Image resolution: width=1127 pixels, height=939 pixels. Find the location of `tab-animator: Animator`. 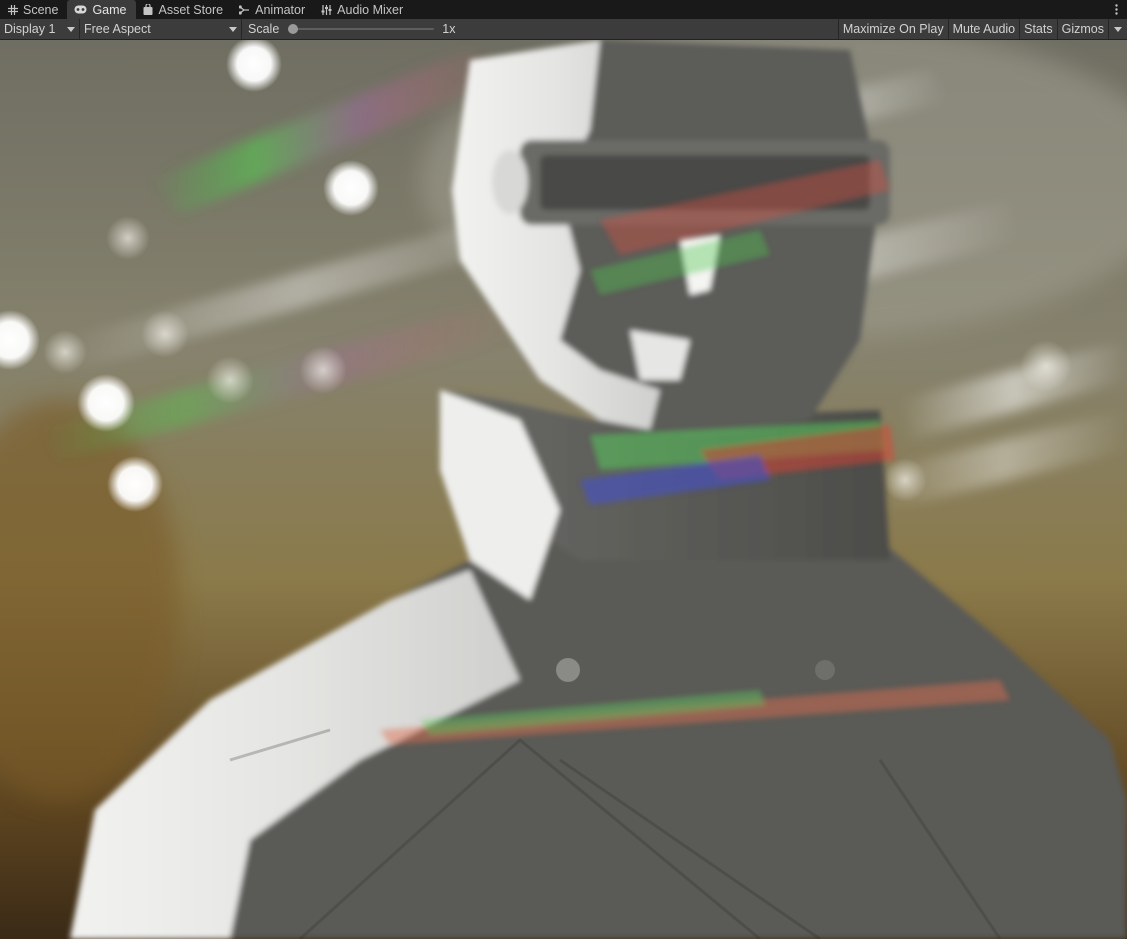

tab-animator: Animator is located at coordinates (273, 9).